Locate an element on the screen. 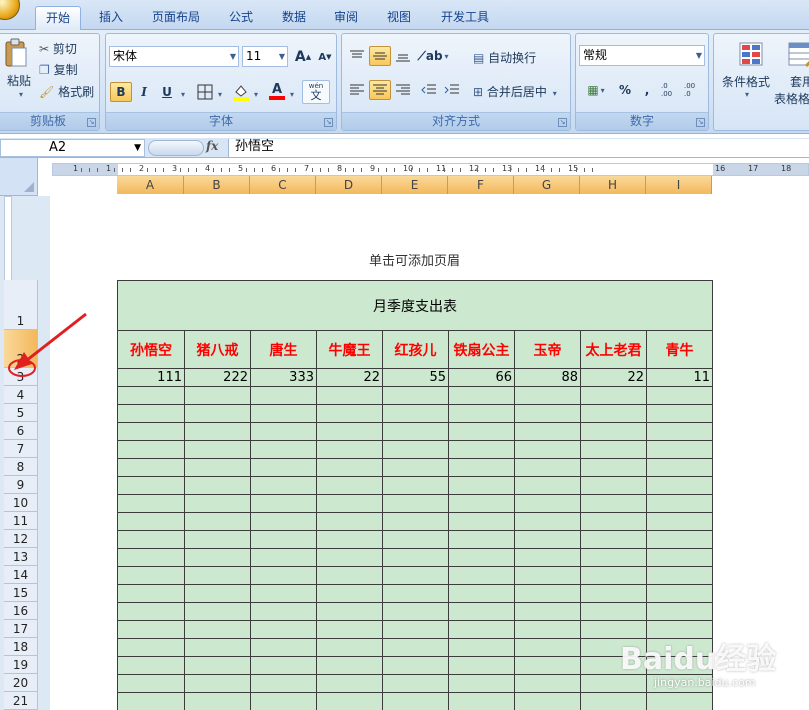 Image resolution: width=809 pixels, height=710 pixels. annotation-arrow is located at coordinates (47, 344).